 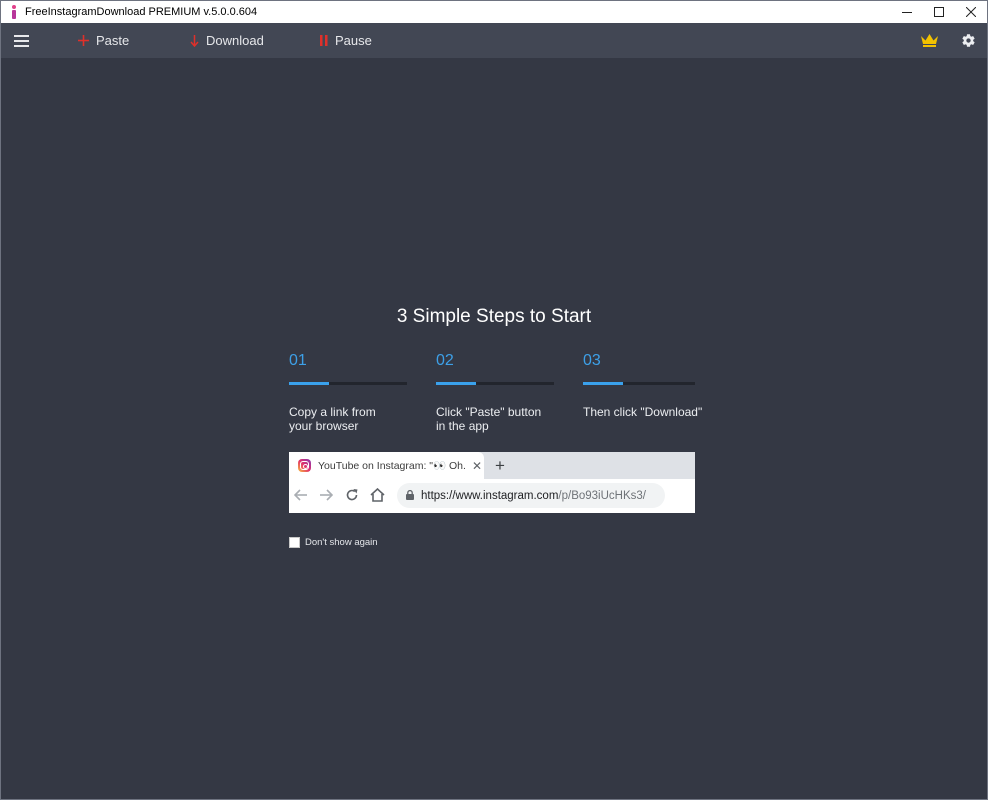 I want to click on step-description: Then click "Download", so click(x=643, y=412).